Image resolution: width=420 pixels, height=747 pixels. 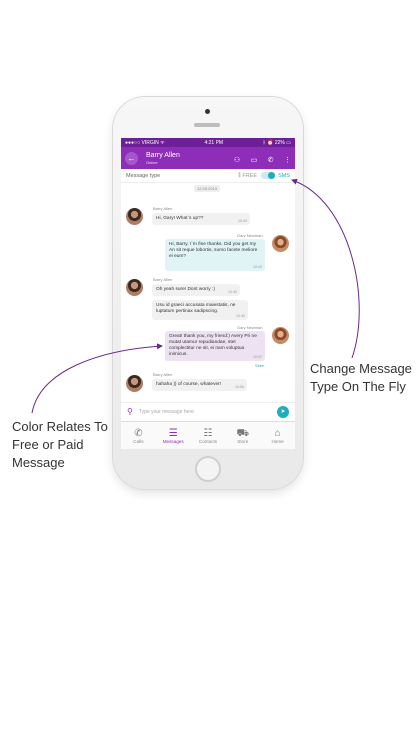 I want to click on annotation-color: Color Relates To Free or Paid Message, so click(x=60, y=445).